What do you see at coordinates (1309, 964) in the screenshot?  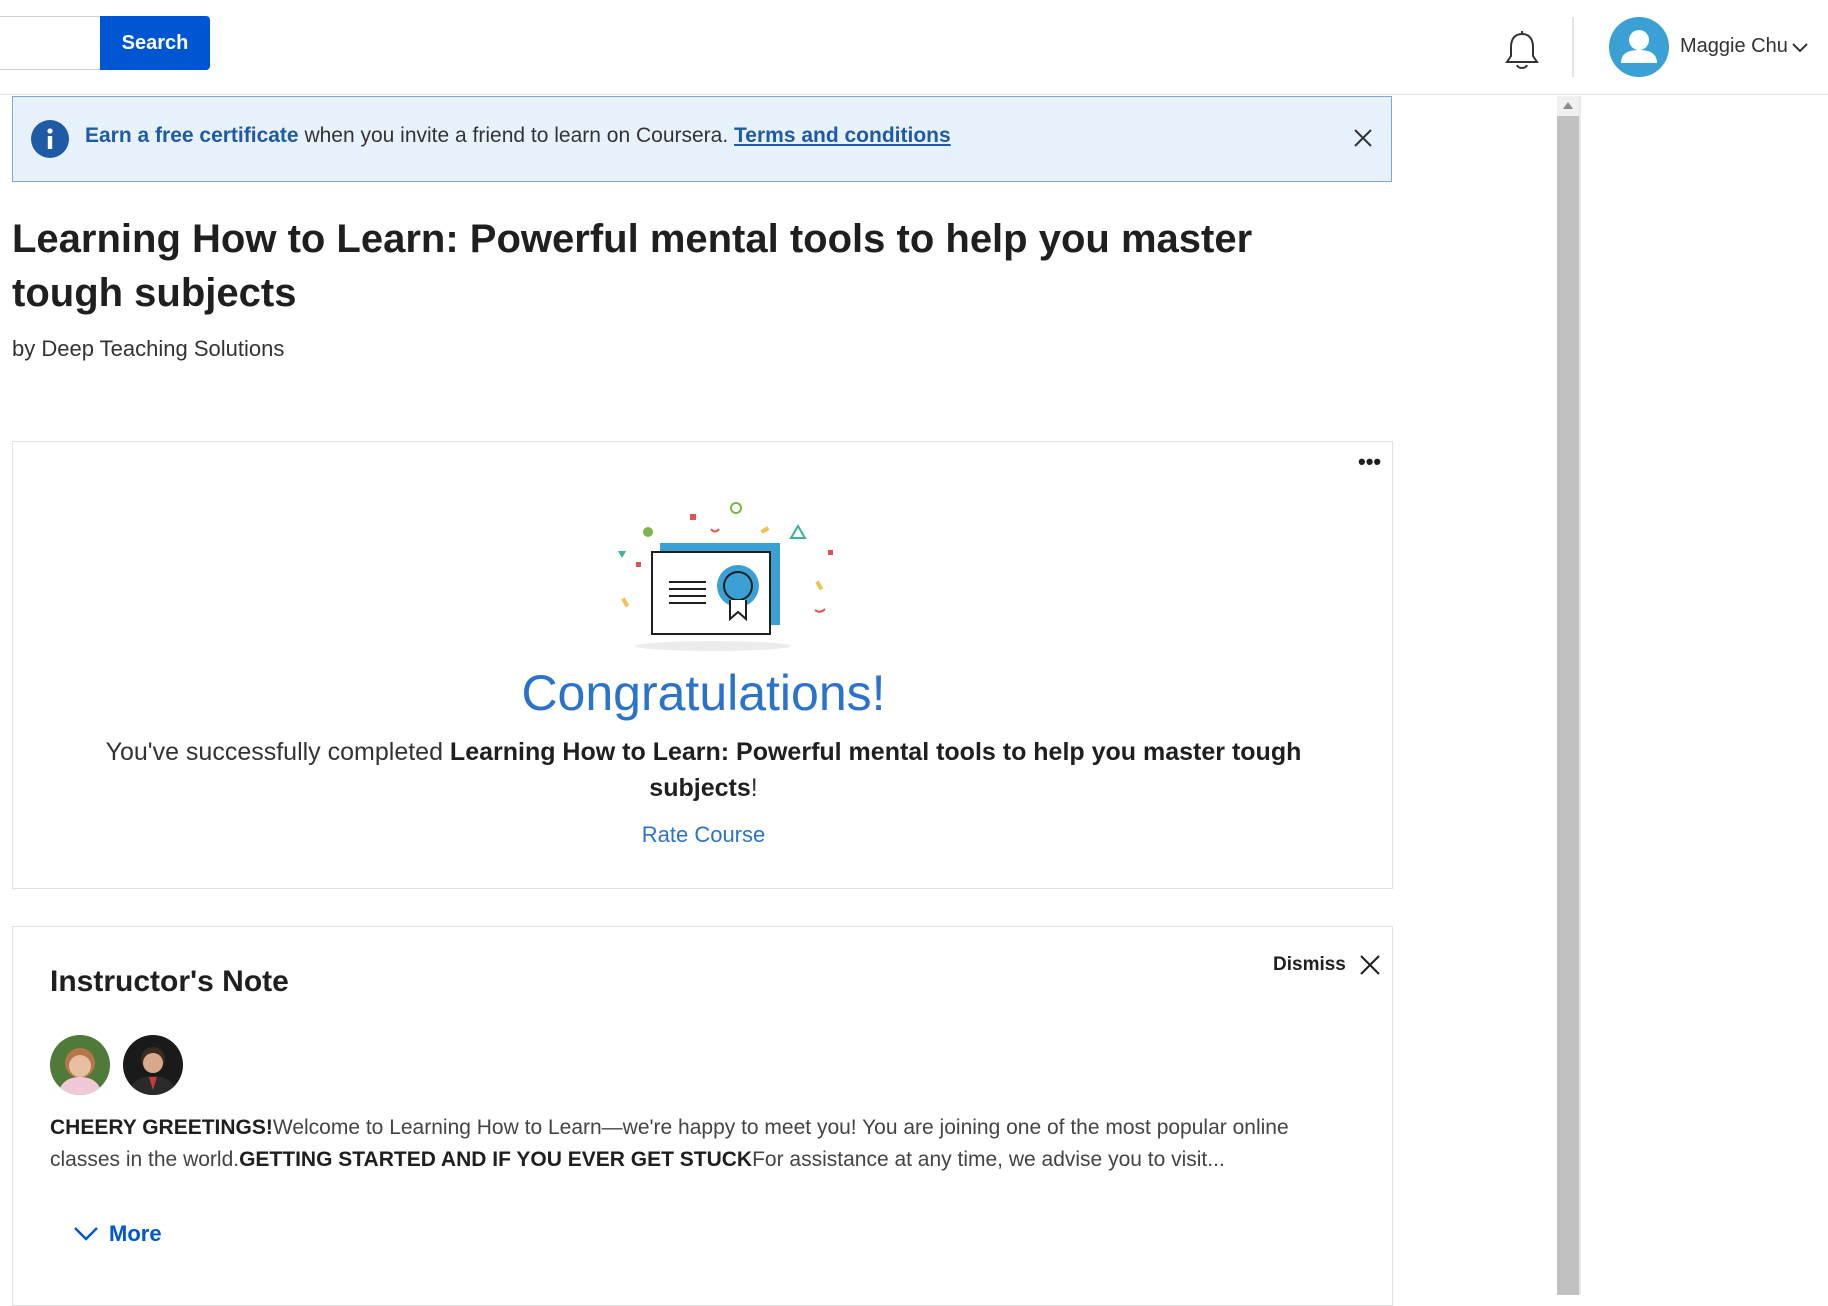 I see `dismiss-label: Dismiss` at bounding box center [1309, 964].